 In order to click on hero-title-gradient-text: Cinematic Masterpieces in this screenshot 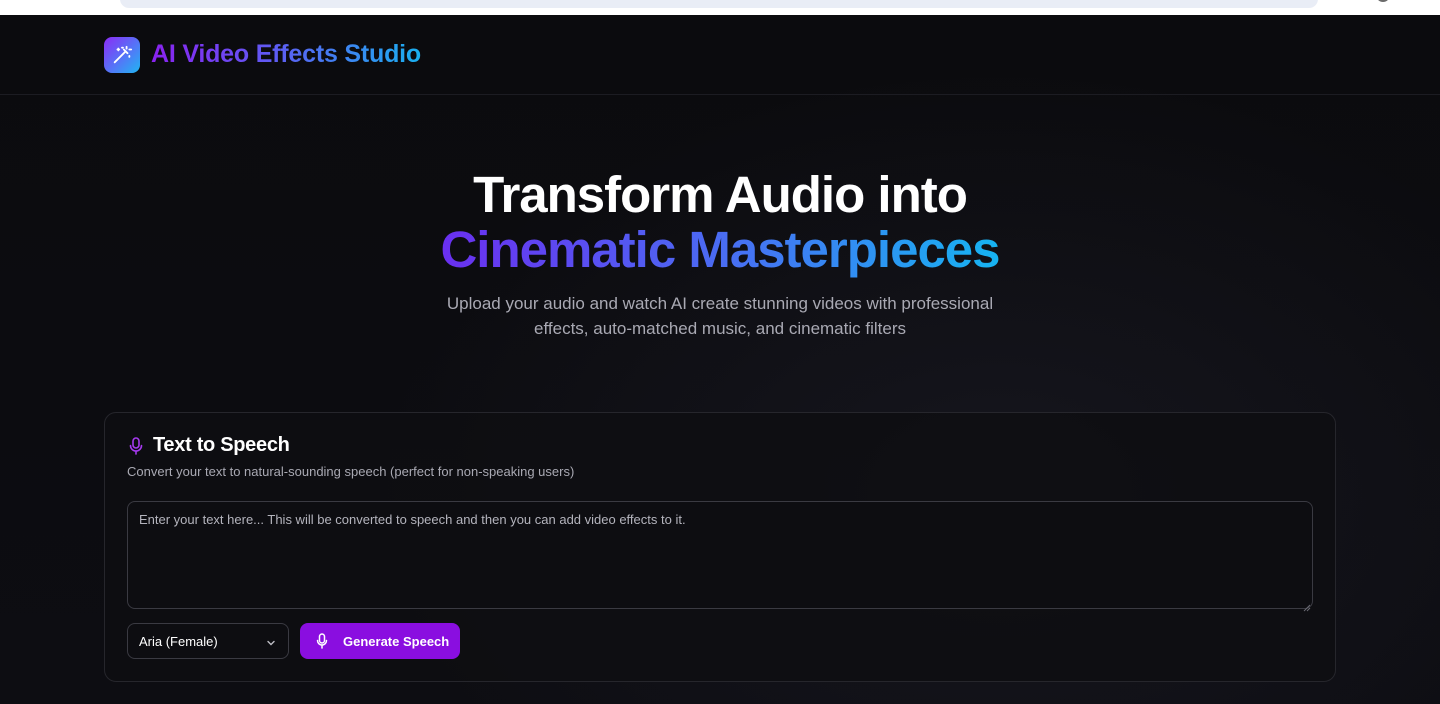, I will do `click(720, 249)`.